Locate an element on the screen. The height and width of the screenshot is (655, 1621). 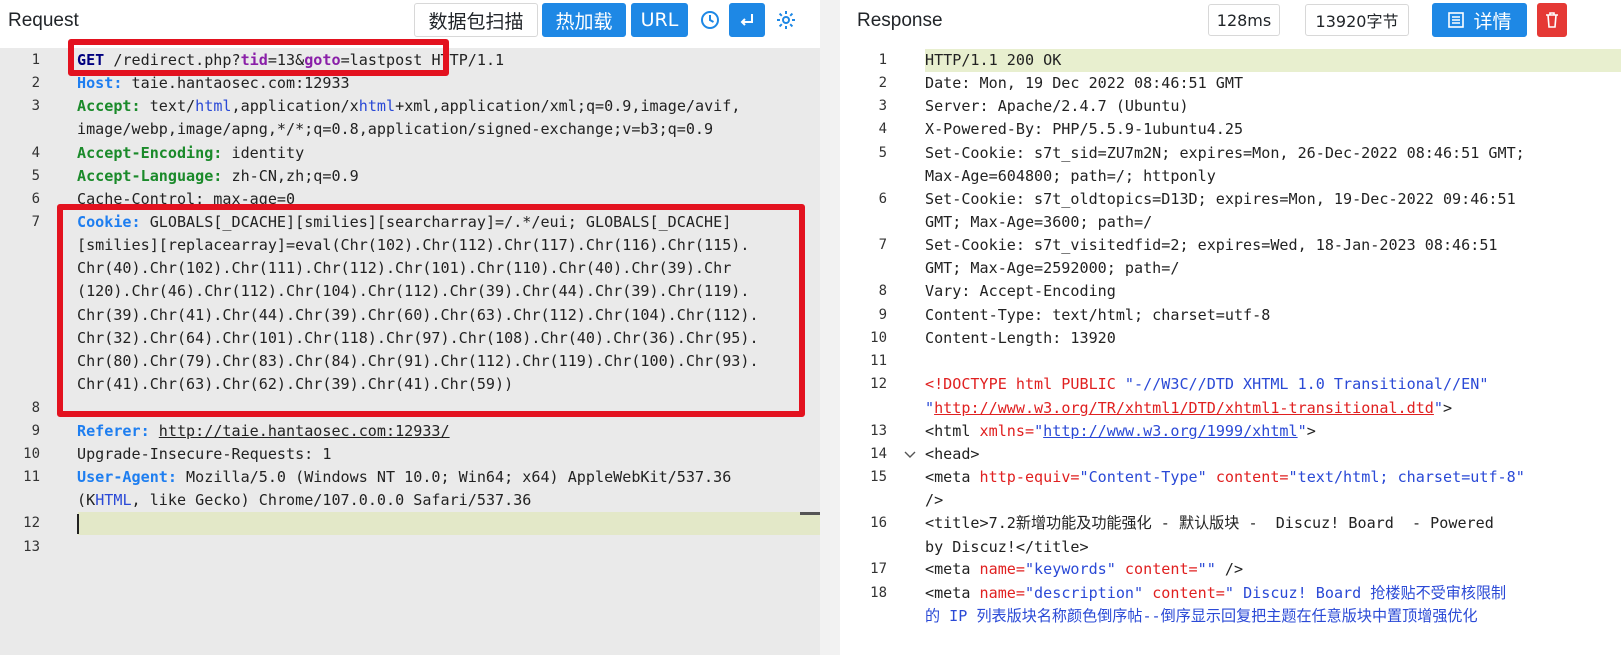
line-number: 14 is located at coordinates (878, 454).